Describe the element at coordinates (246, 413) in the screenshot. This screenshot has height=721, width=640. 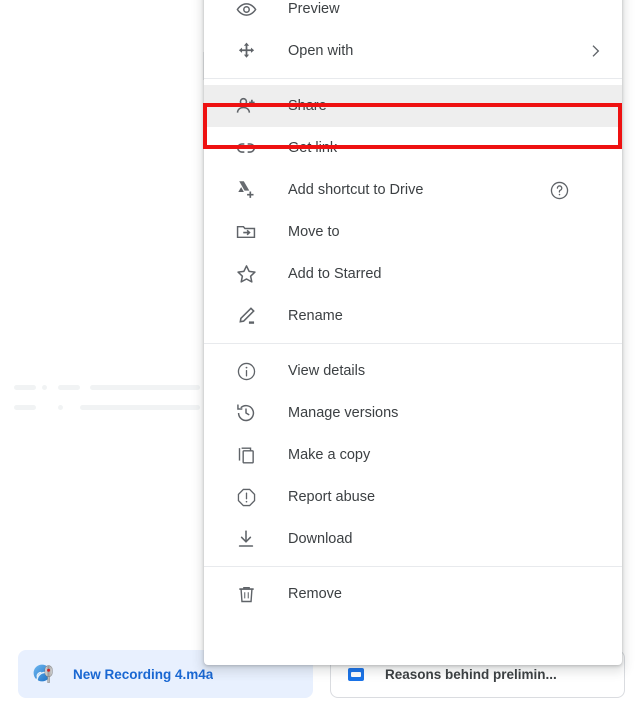
I see `history-icon` at that location.